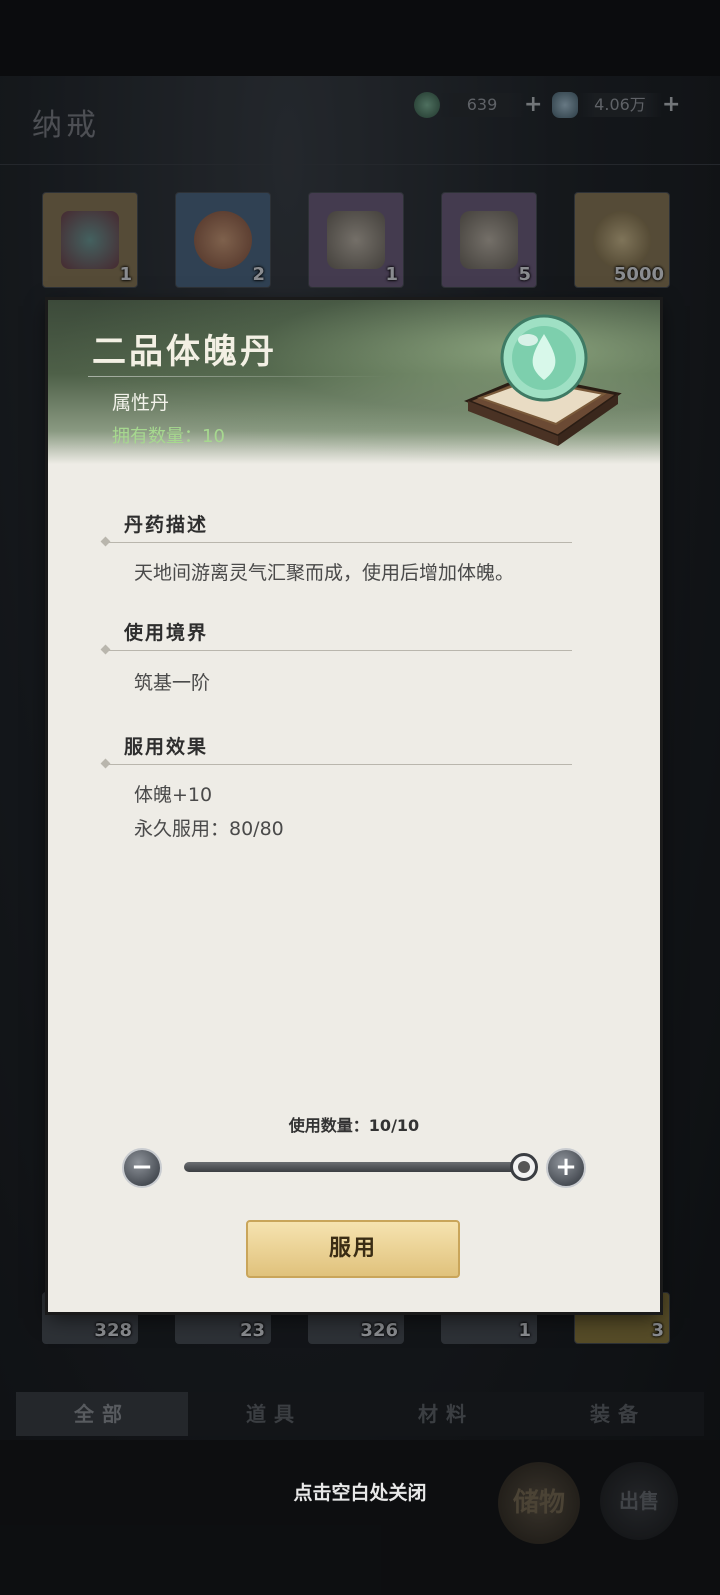 This screenshot has width=720, height=1595. I want to click on slider-handle, so click(524, 1167).